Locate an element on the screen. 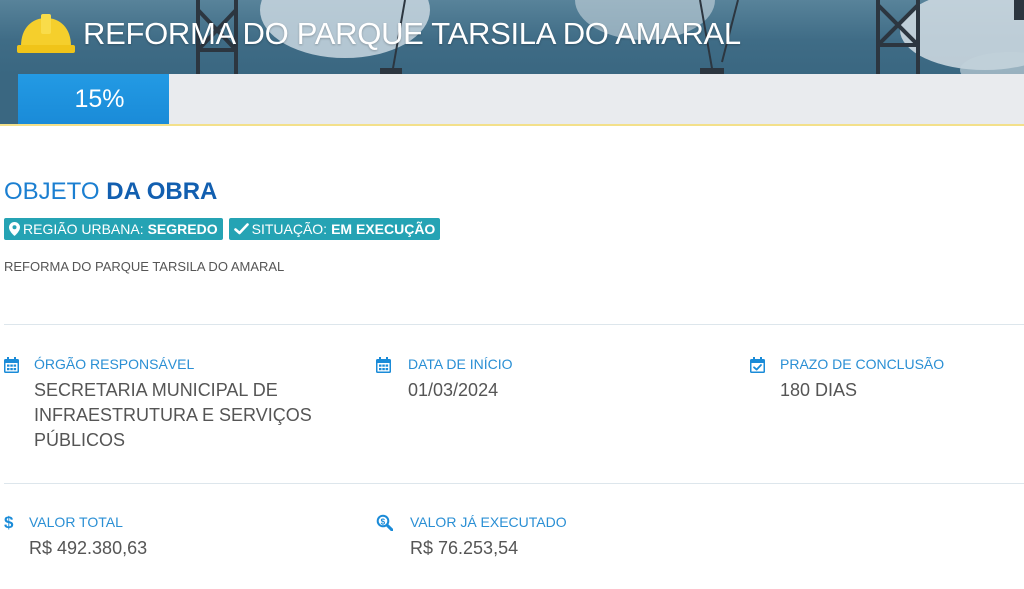  search-dollar-icon: $ is located at coordinates (384, 522).